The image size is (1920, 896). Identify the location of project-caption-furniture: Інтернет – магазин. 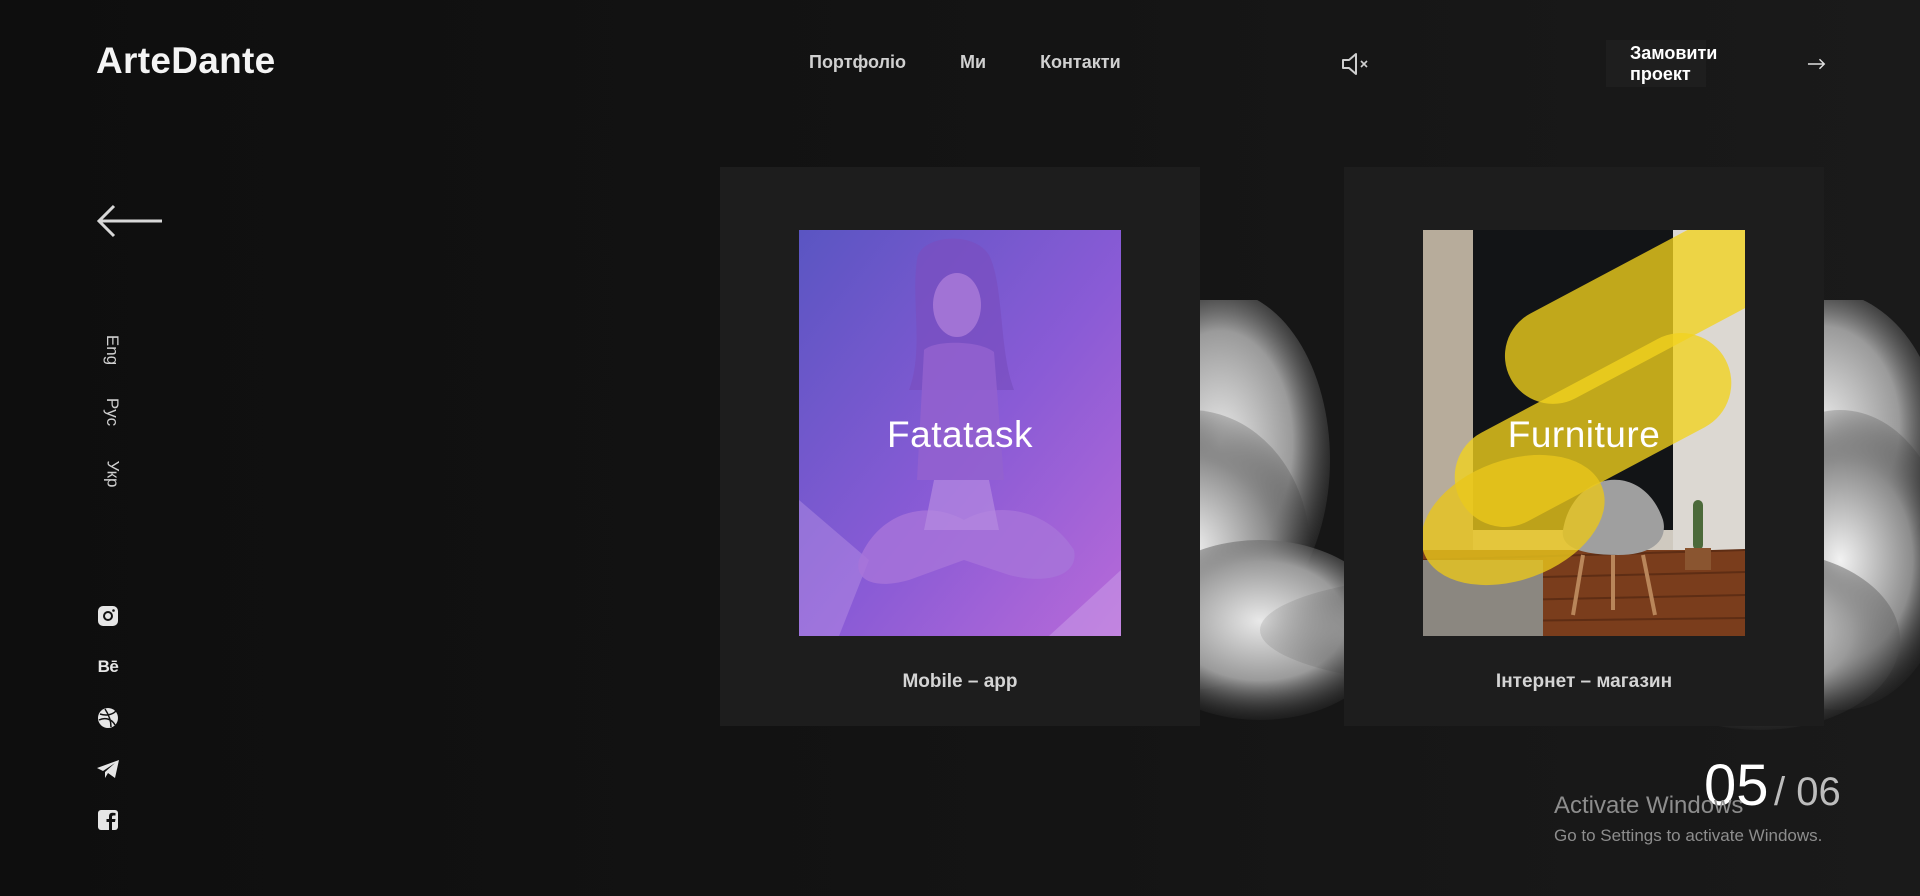
(1584, 681).